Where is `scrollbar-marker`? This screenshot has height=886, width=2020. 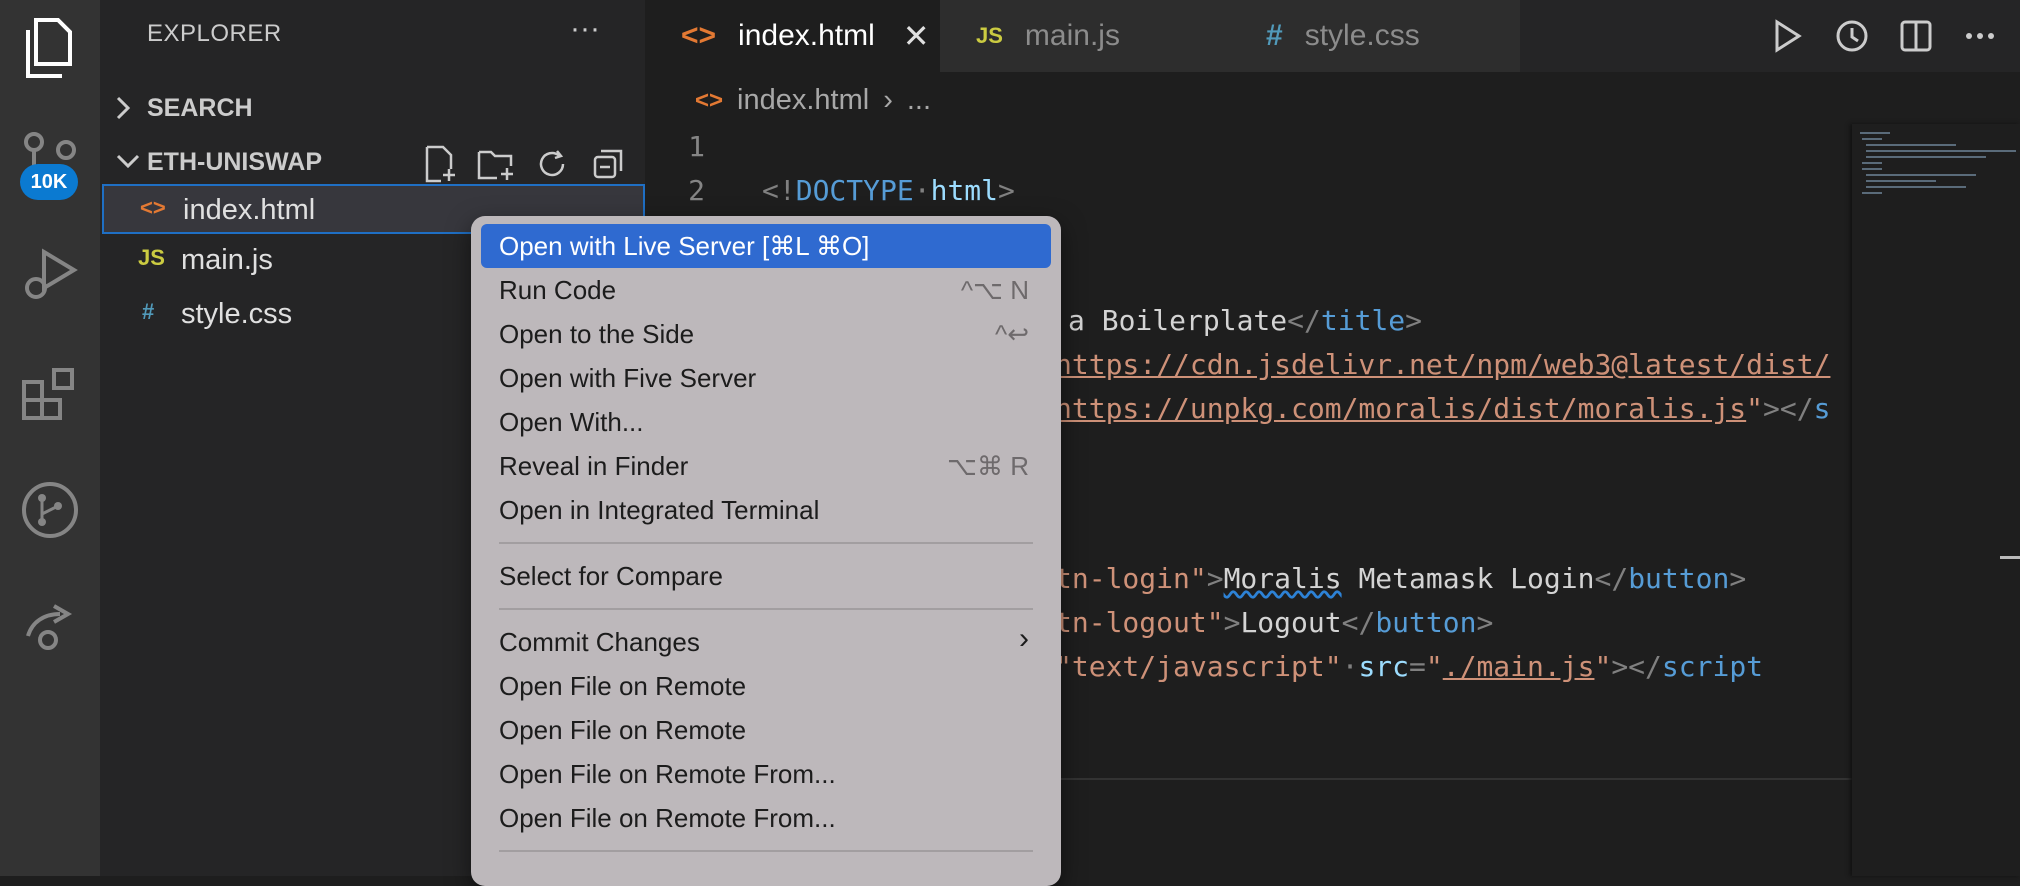 scrollbar-marker is located at coordinates (2010, 557).